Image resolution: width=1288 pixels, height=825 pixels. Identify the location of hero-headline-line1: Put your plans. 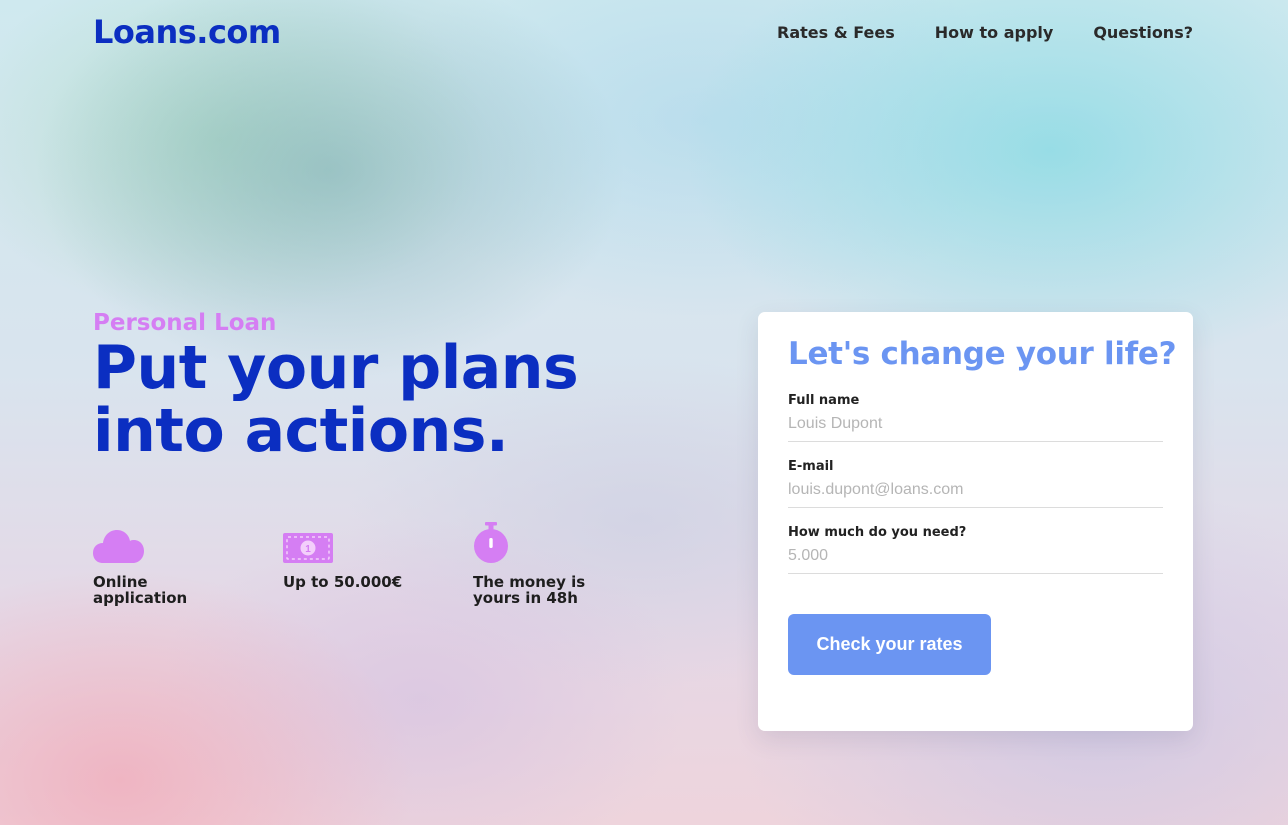
(336, 368).